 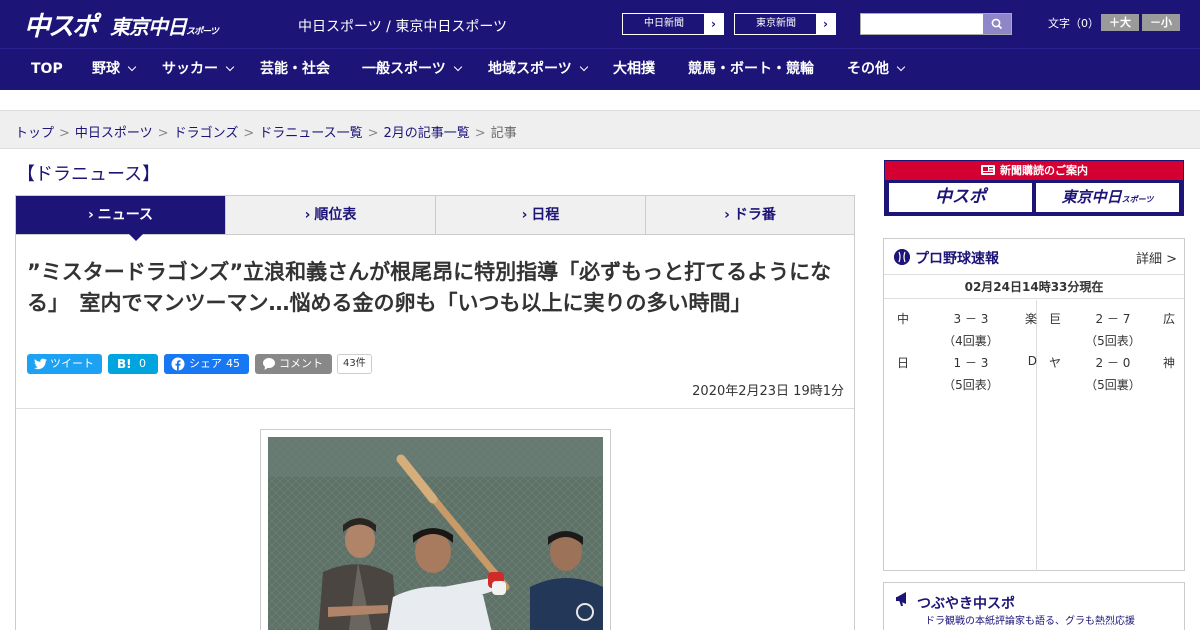 I want to click on article-date: 2020年2月23日 19時1分, so click(x=768, y=391).